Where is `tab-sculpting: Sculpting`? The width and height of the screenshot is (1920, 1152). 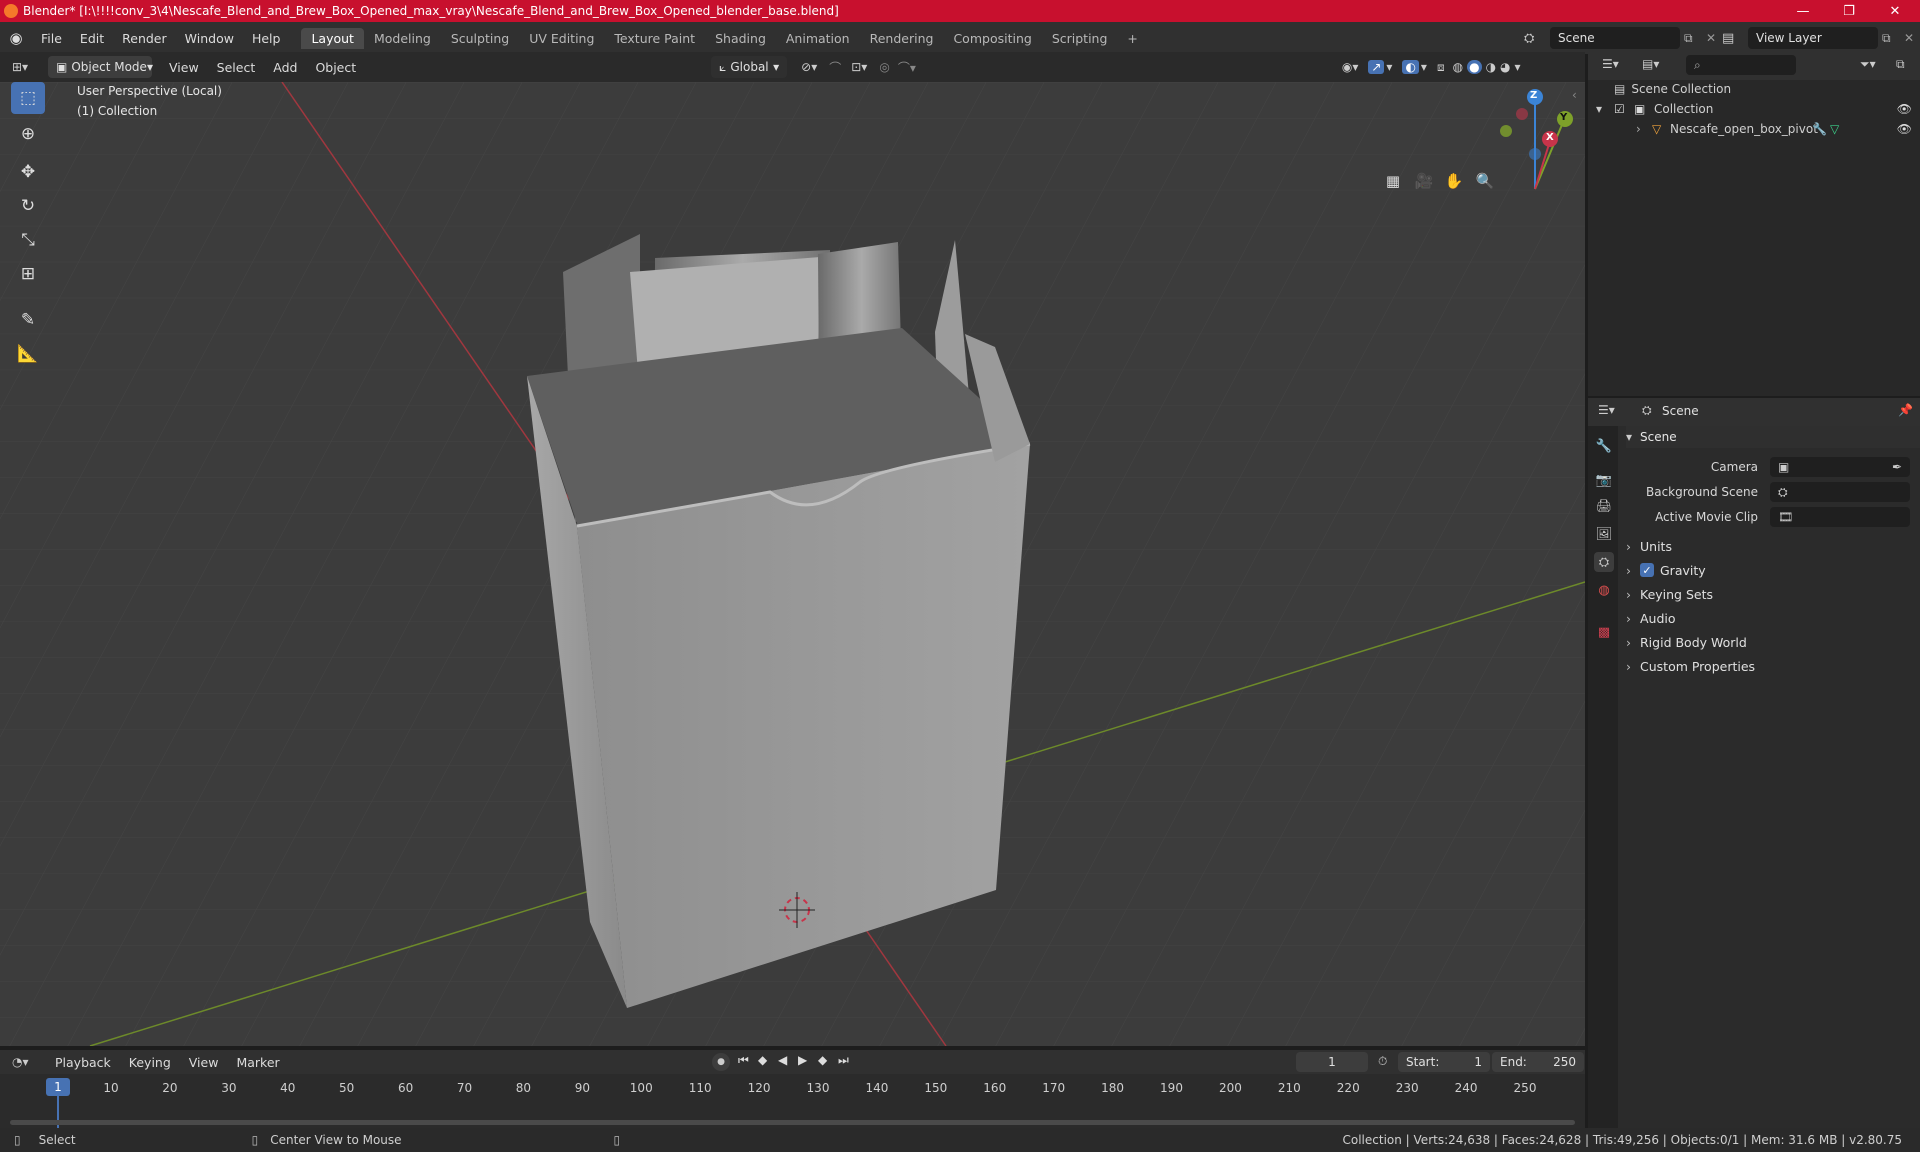
tab-sculpting: Sculpting is located at coordinates (480, 38).